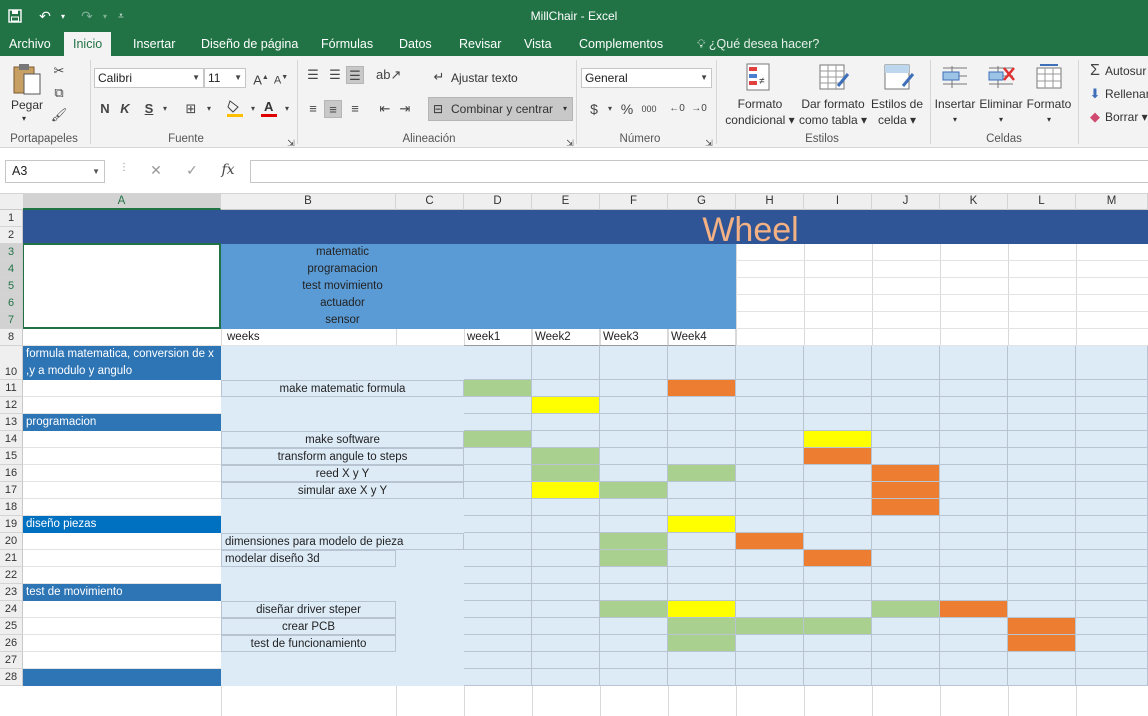 This screenshot has height=716, width=1148. Describe the element at coordinates (11, 286) in the screenshot. I see `row-header-5: 5` at that location.